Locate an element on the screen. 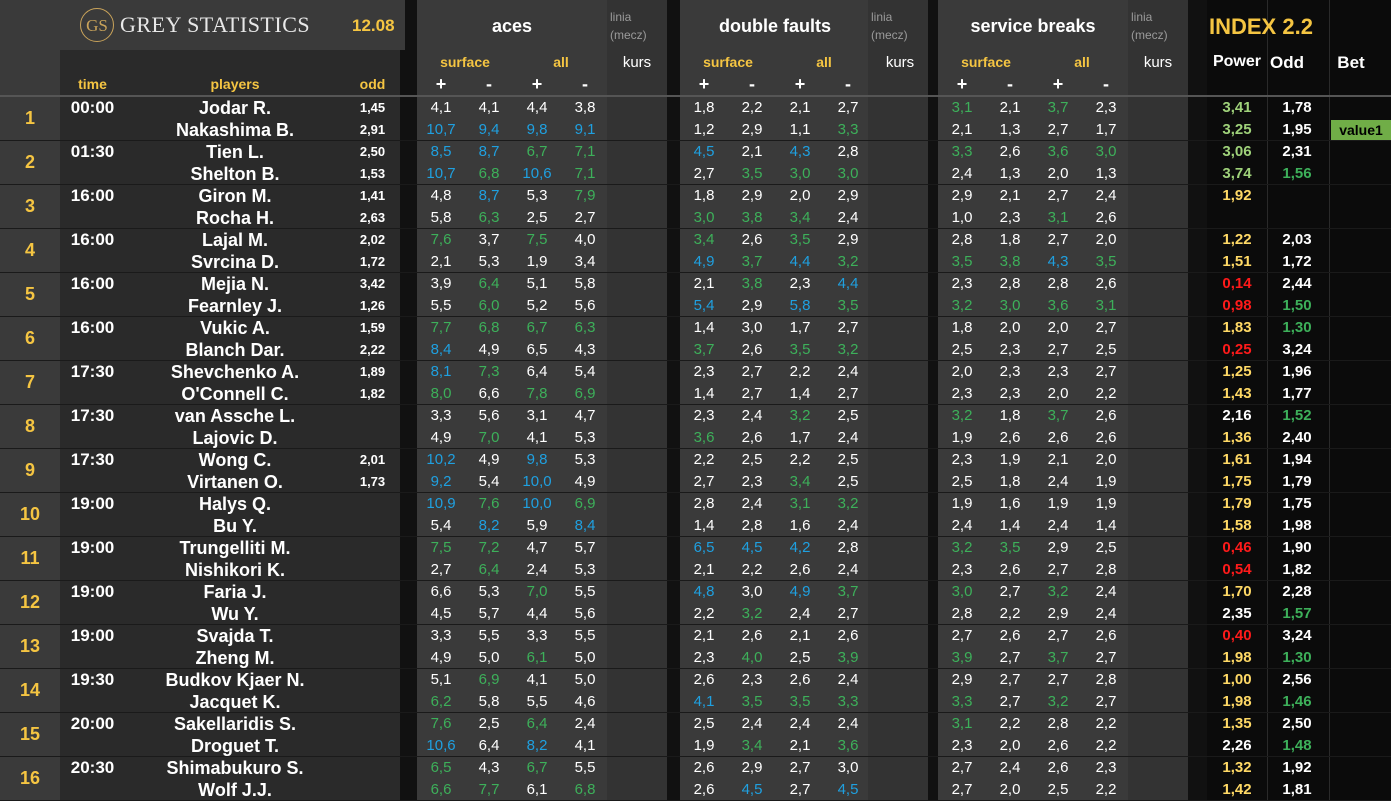  player-name: Mejia N. is located at coordinates (235, 284).